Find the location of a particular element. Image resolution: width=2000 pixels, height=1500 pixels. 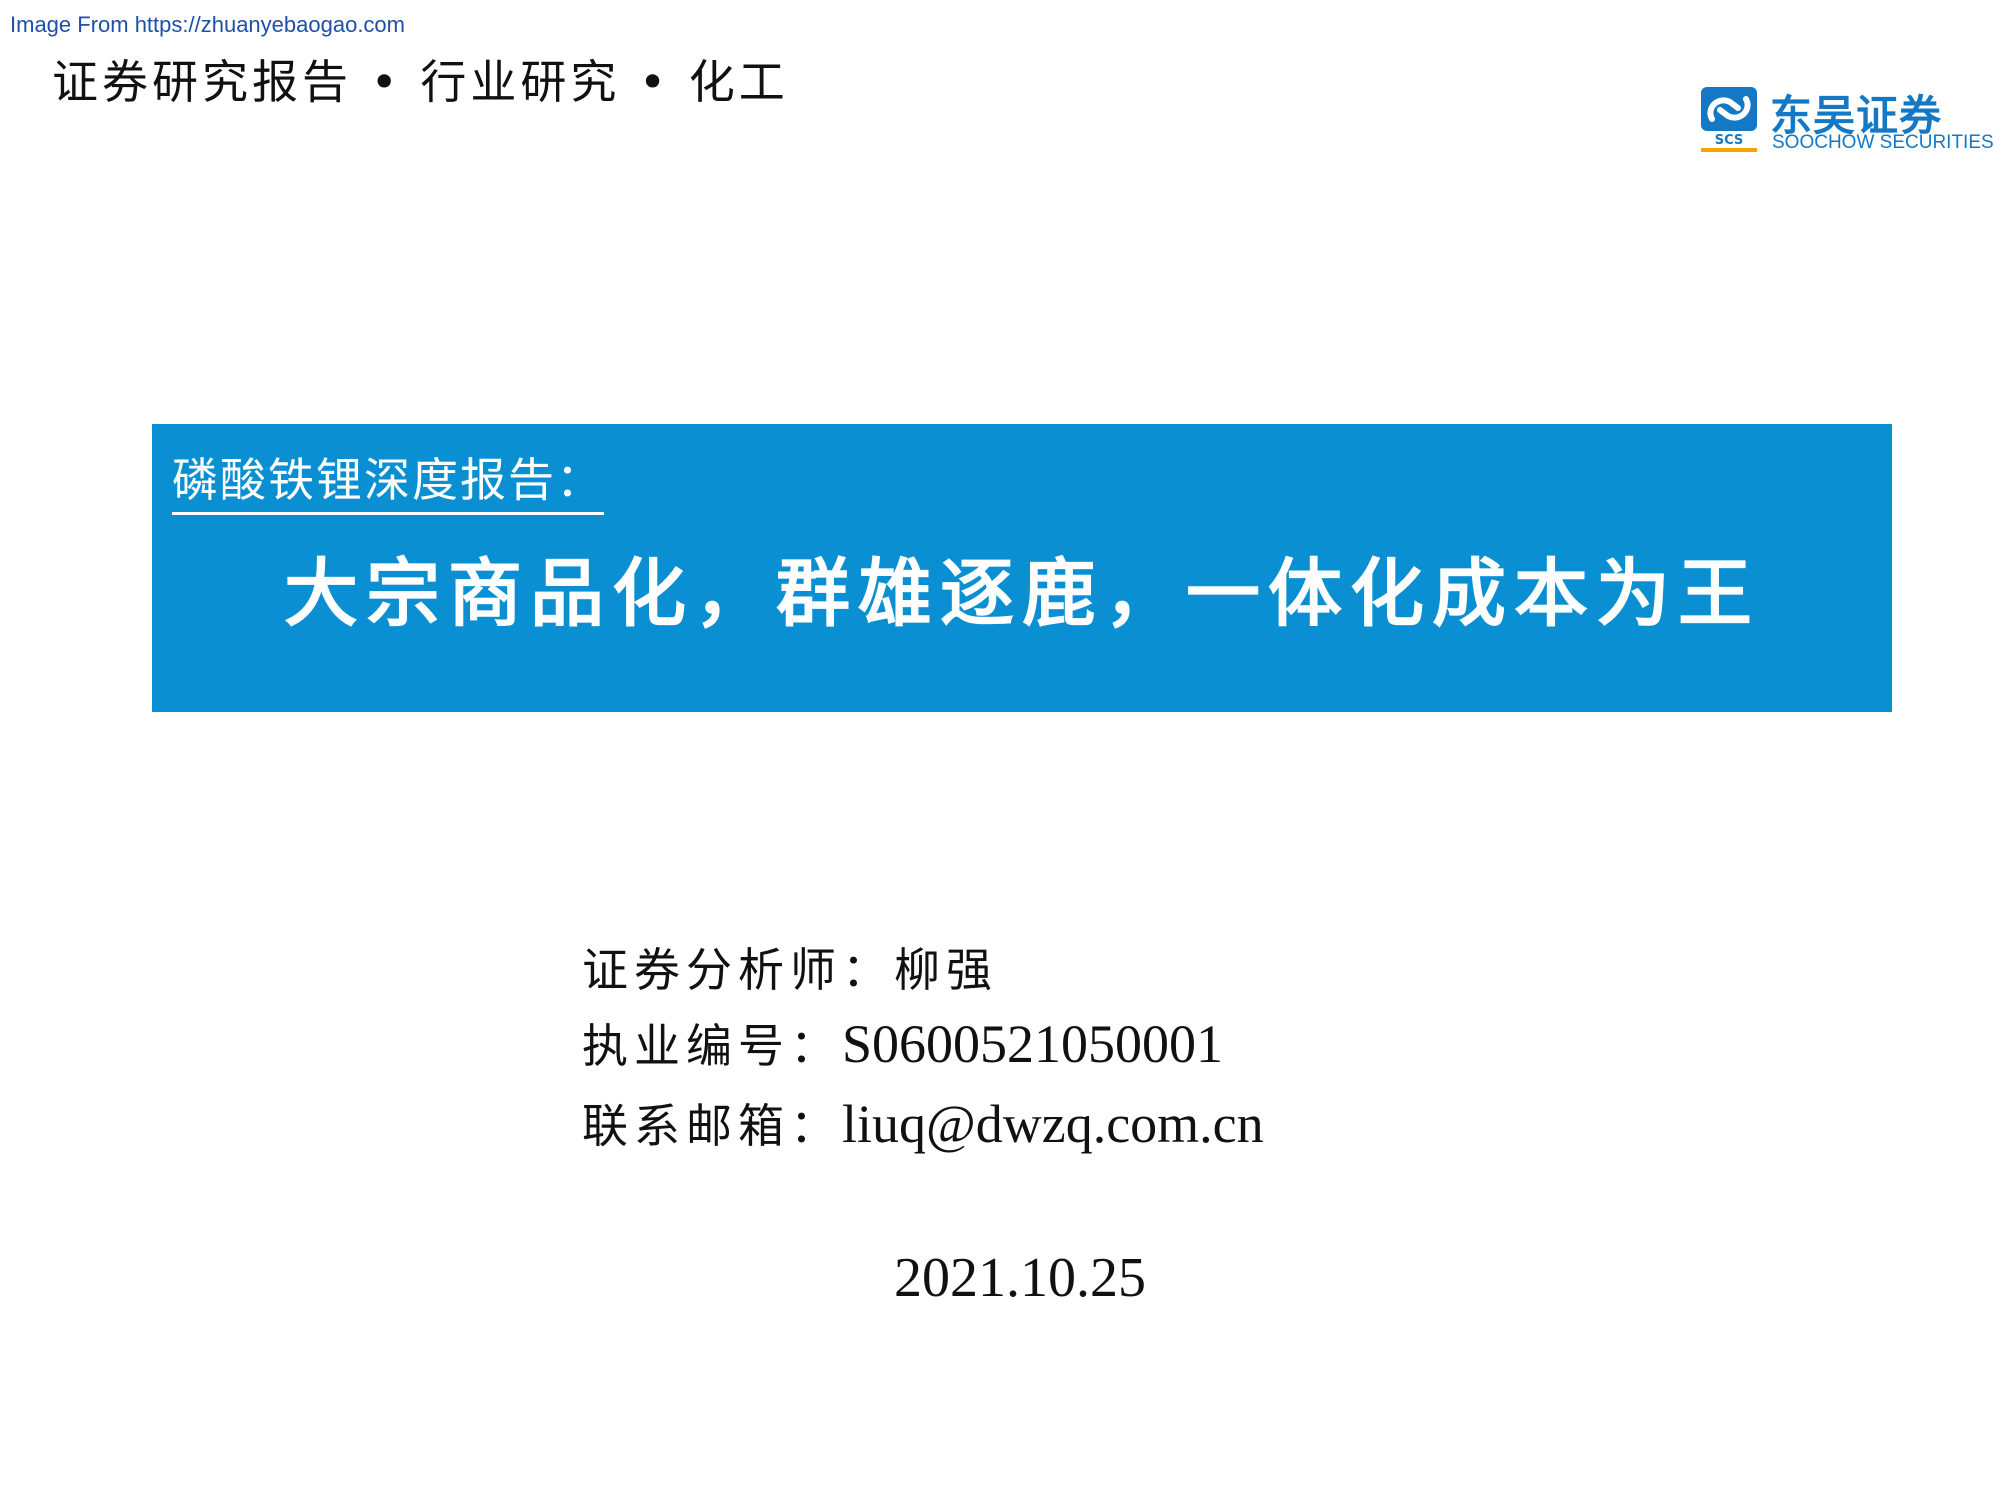

logo-name-en: SOOCHOW SECURITIES is located at coordinates (1883, 142).